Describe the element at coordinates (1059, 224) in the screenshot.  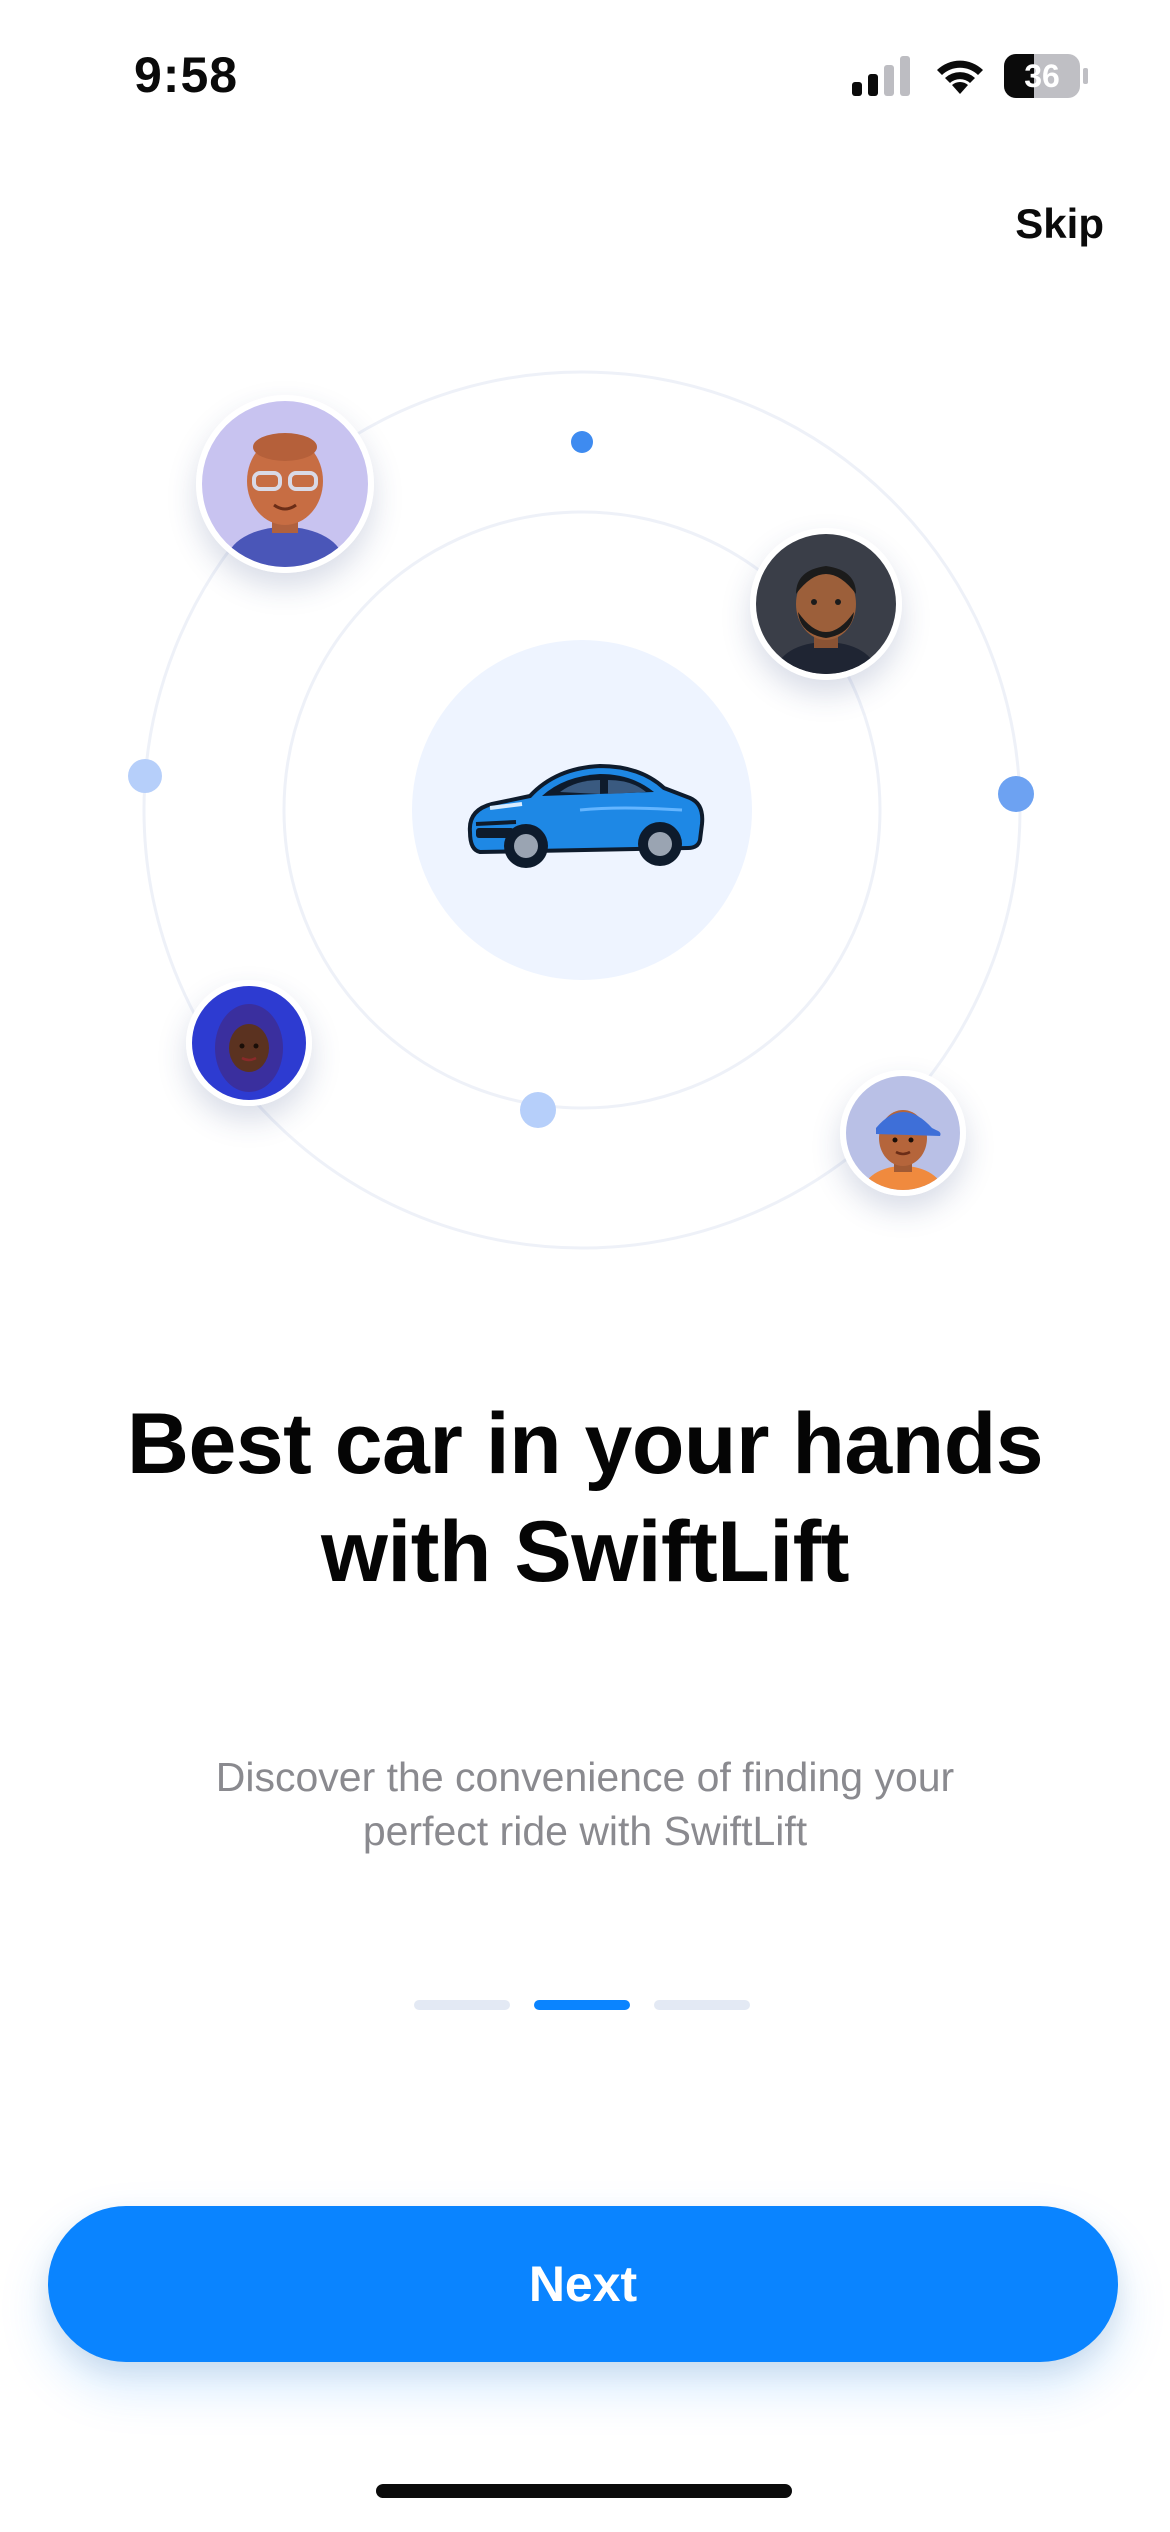
I see `skip-button: Skip` at that location.